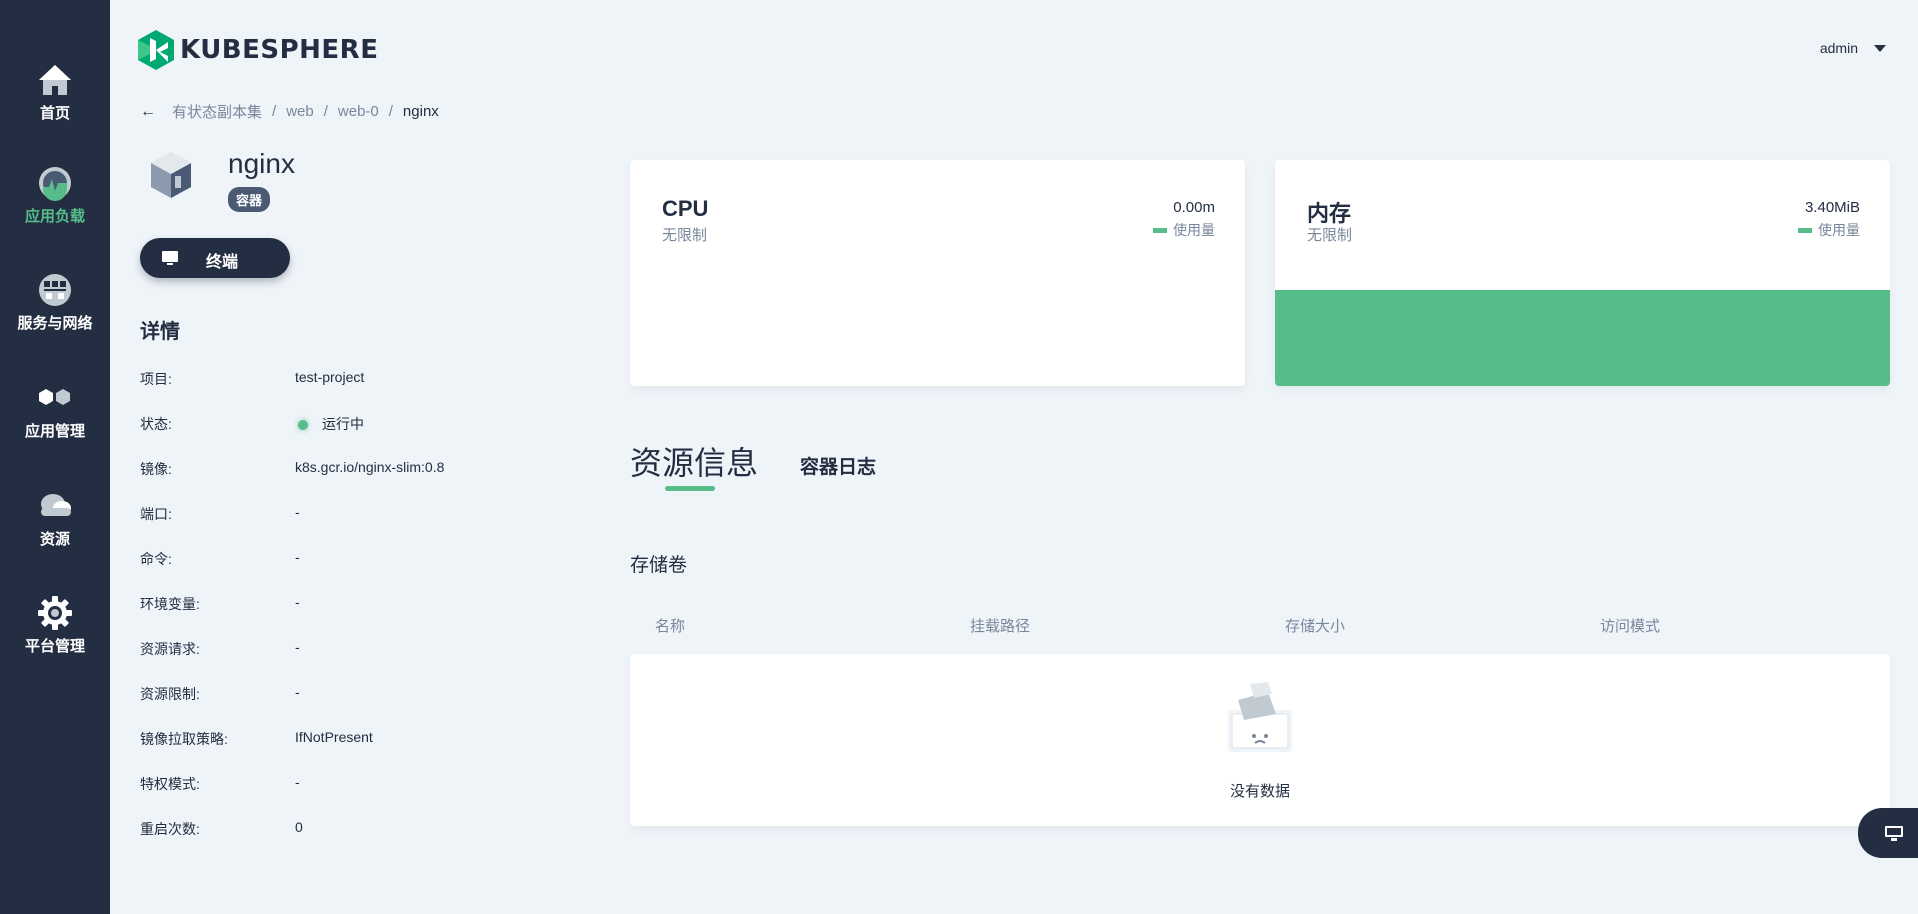  I want to click on sidebar-item-label: 服务与网络, so click(55, 323).